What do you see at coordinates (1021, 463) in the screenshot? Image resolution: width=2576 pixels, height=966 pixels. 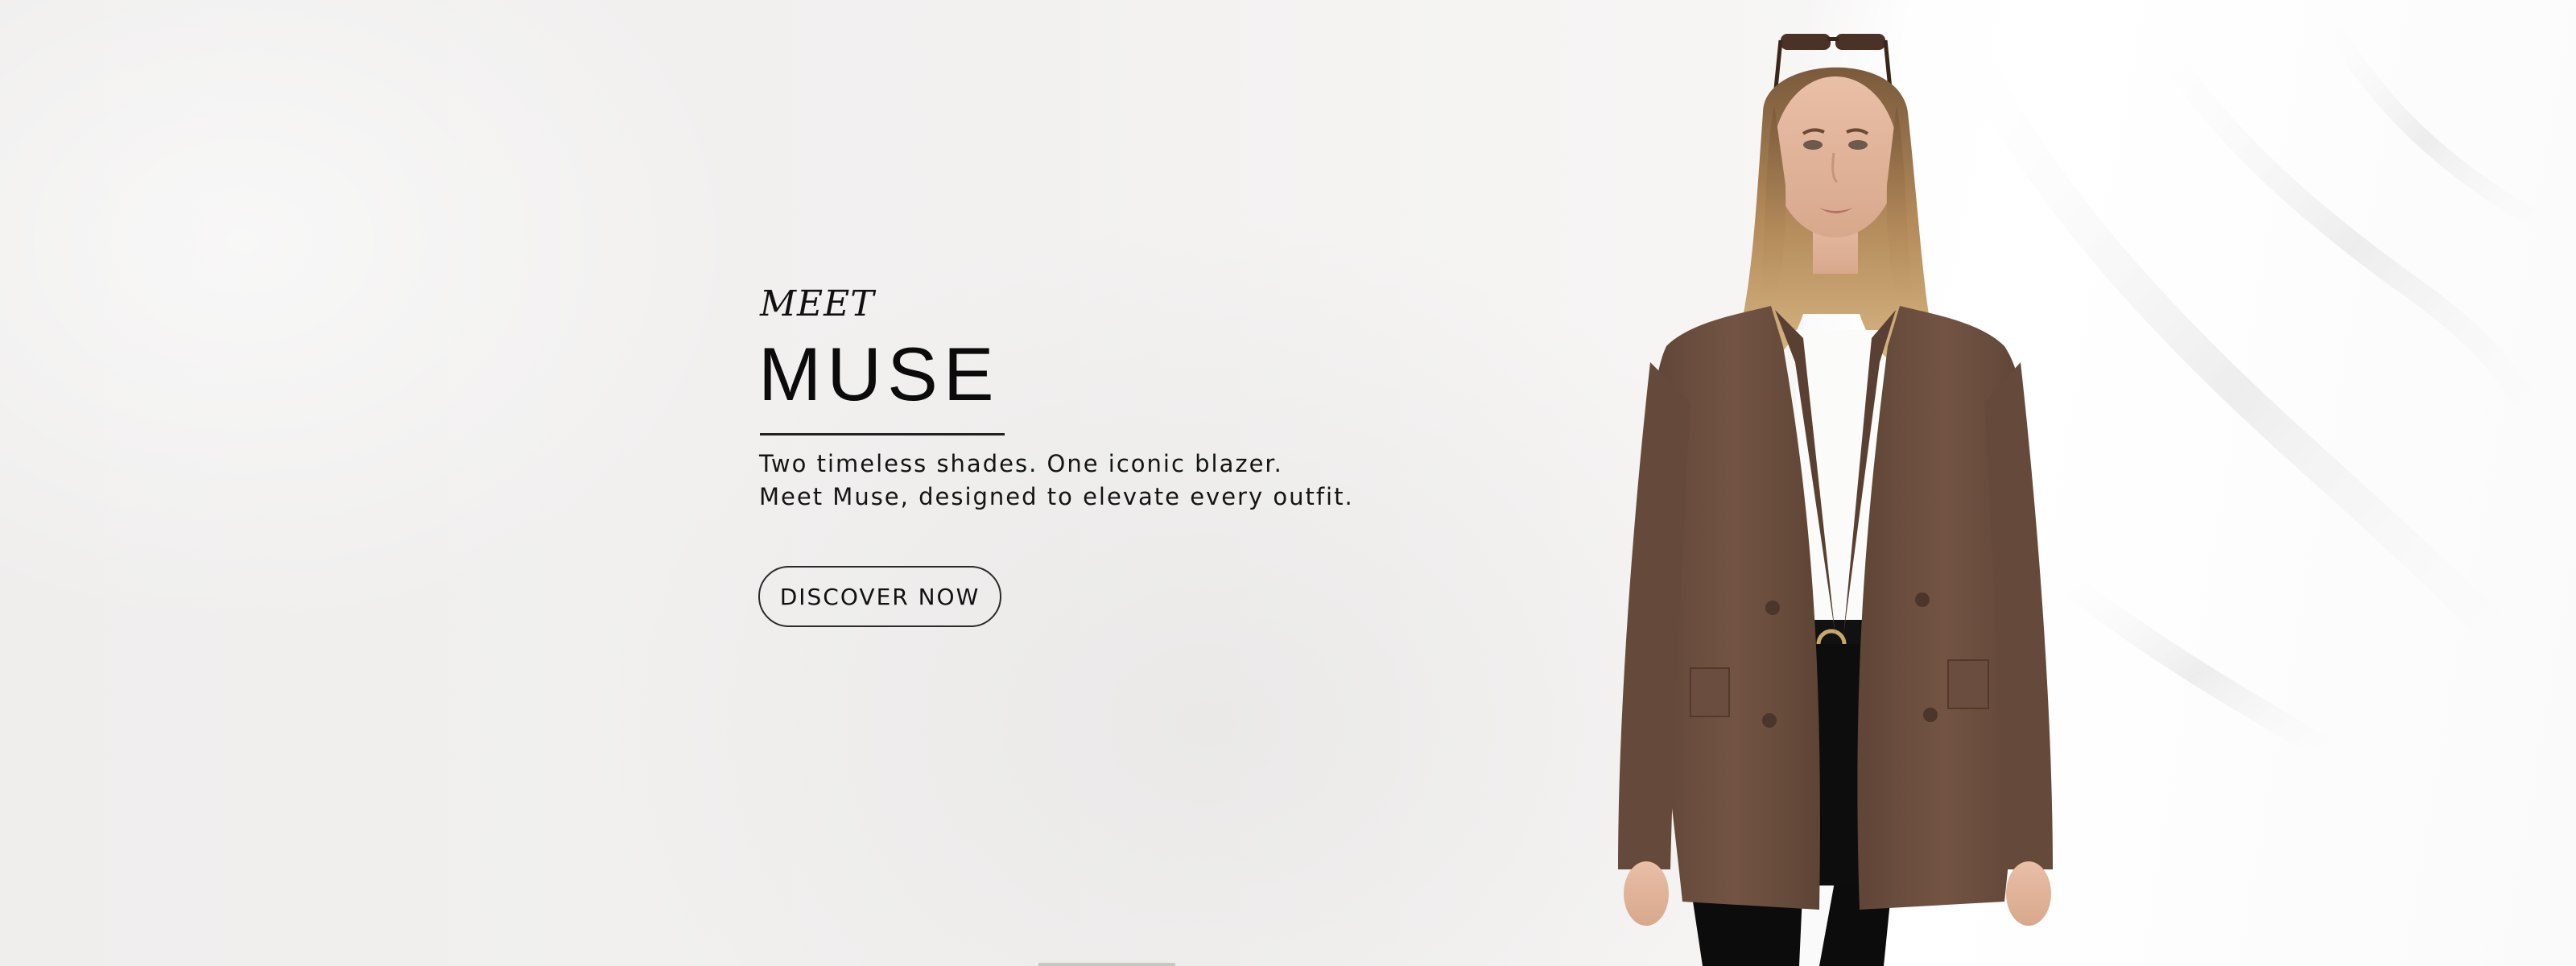 I see `description-line-1: Two timeless shades. One iconic blazer.` at bounding box center [1021, 463].